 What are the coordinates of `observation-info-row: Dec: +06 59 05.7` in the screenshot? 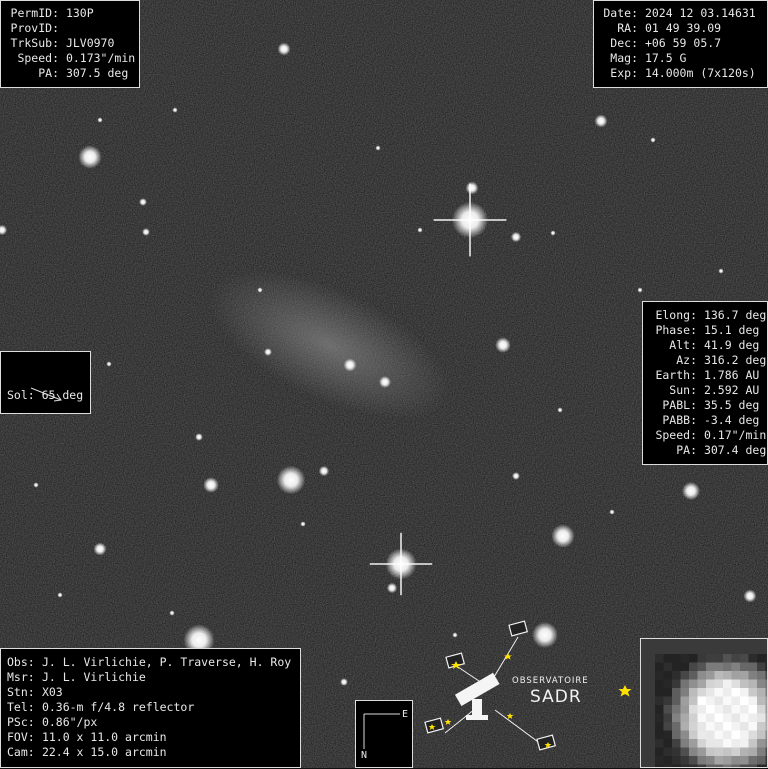 It's located at (680, 43).